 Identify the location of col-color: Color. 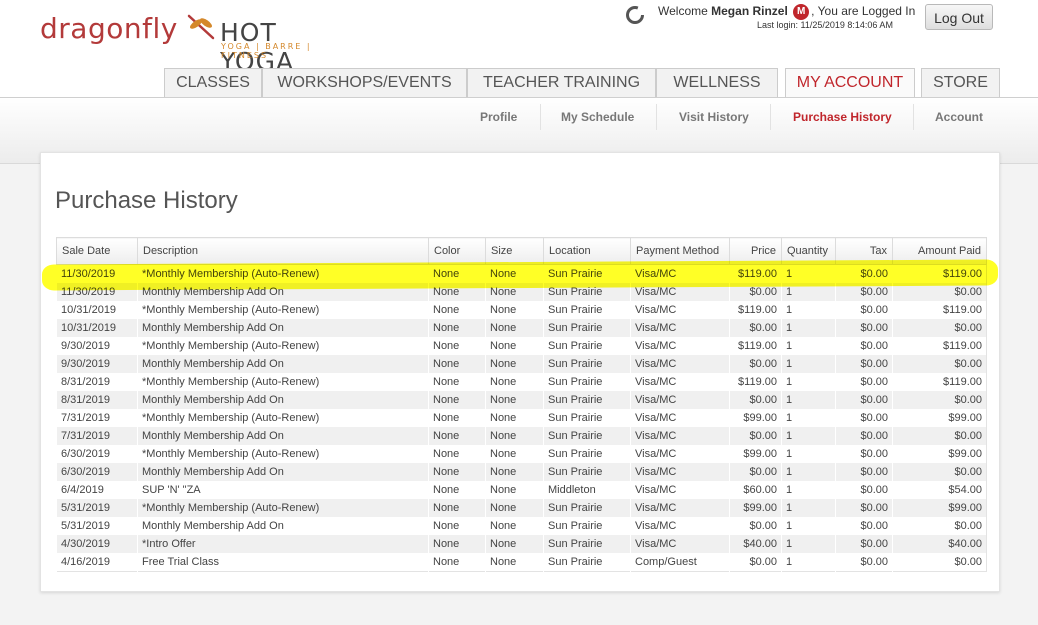
(457, 251).